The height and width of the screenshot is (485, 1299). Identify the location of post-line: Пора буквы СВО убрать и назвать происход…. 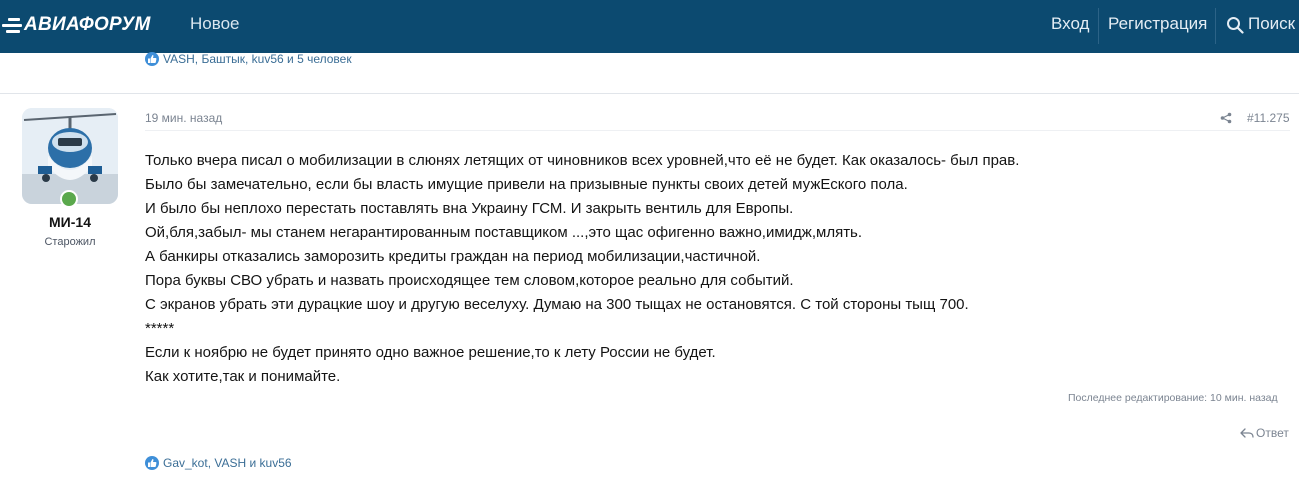
(469, 280).